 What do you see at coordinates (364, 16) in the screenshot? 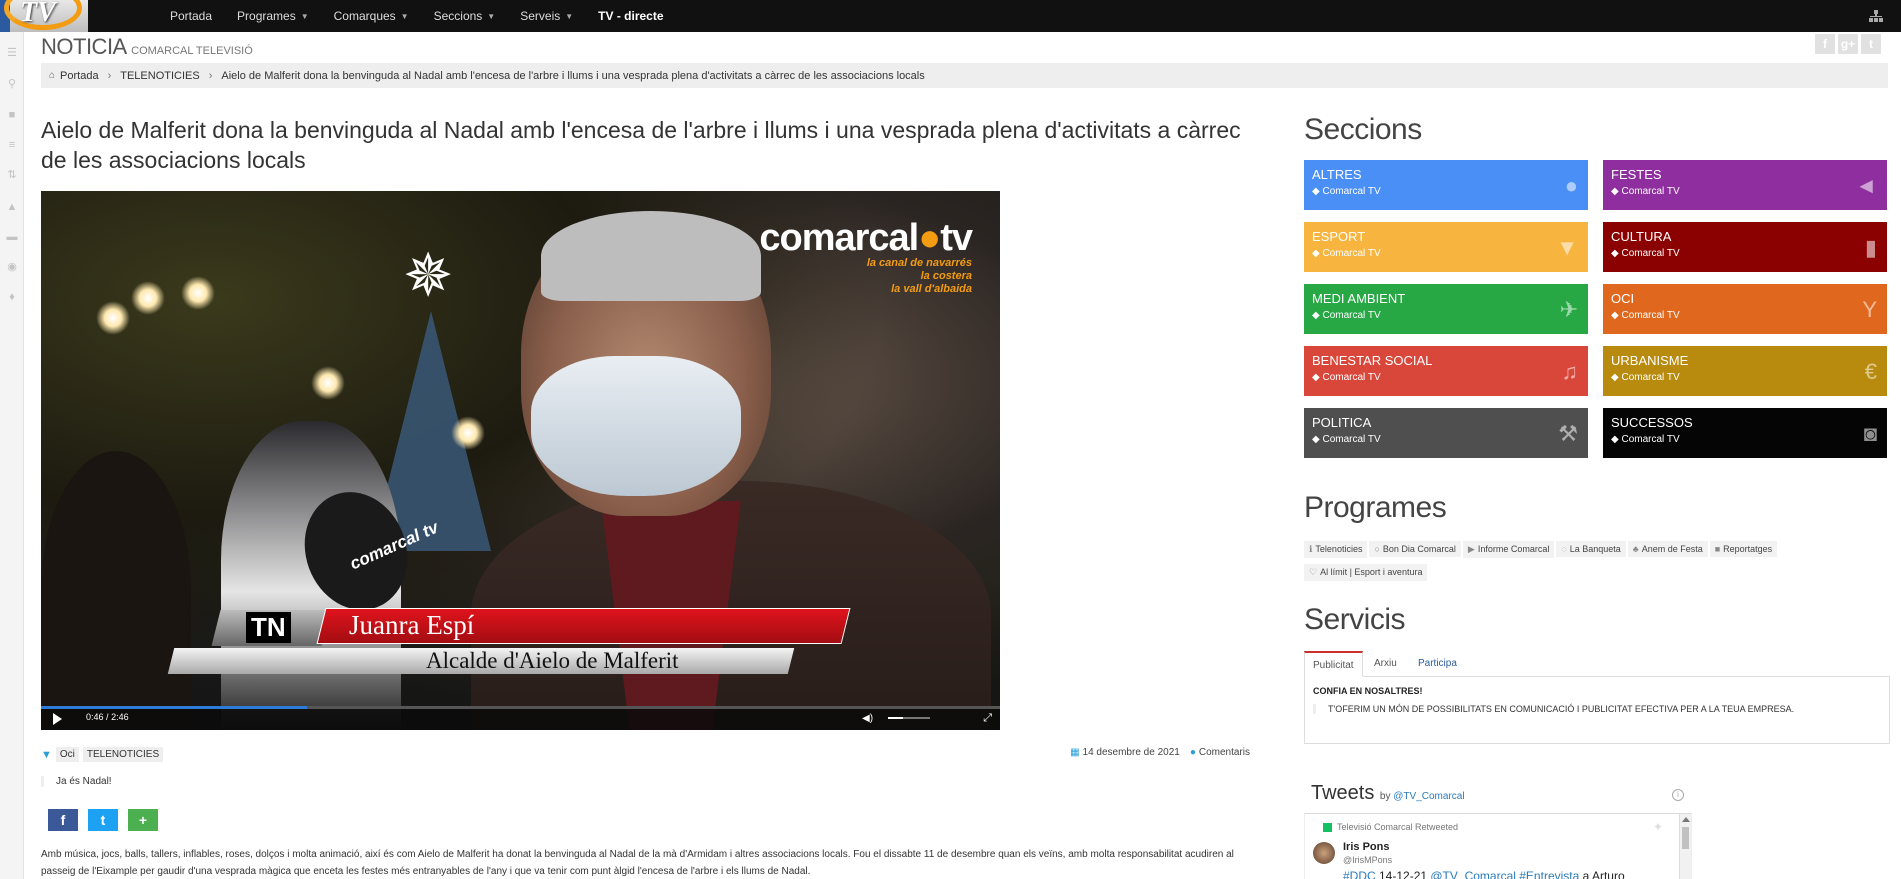
I see `nav-item-label: Comarques` at bounding box center [364, 16].